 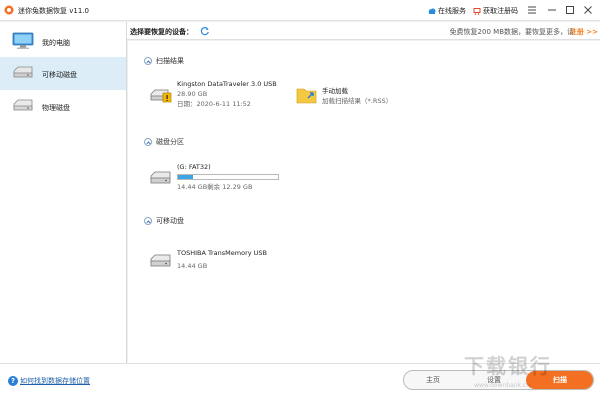 I want to click on maximize-icon, so click(x=570, y=10).